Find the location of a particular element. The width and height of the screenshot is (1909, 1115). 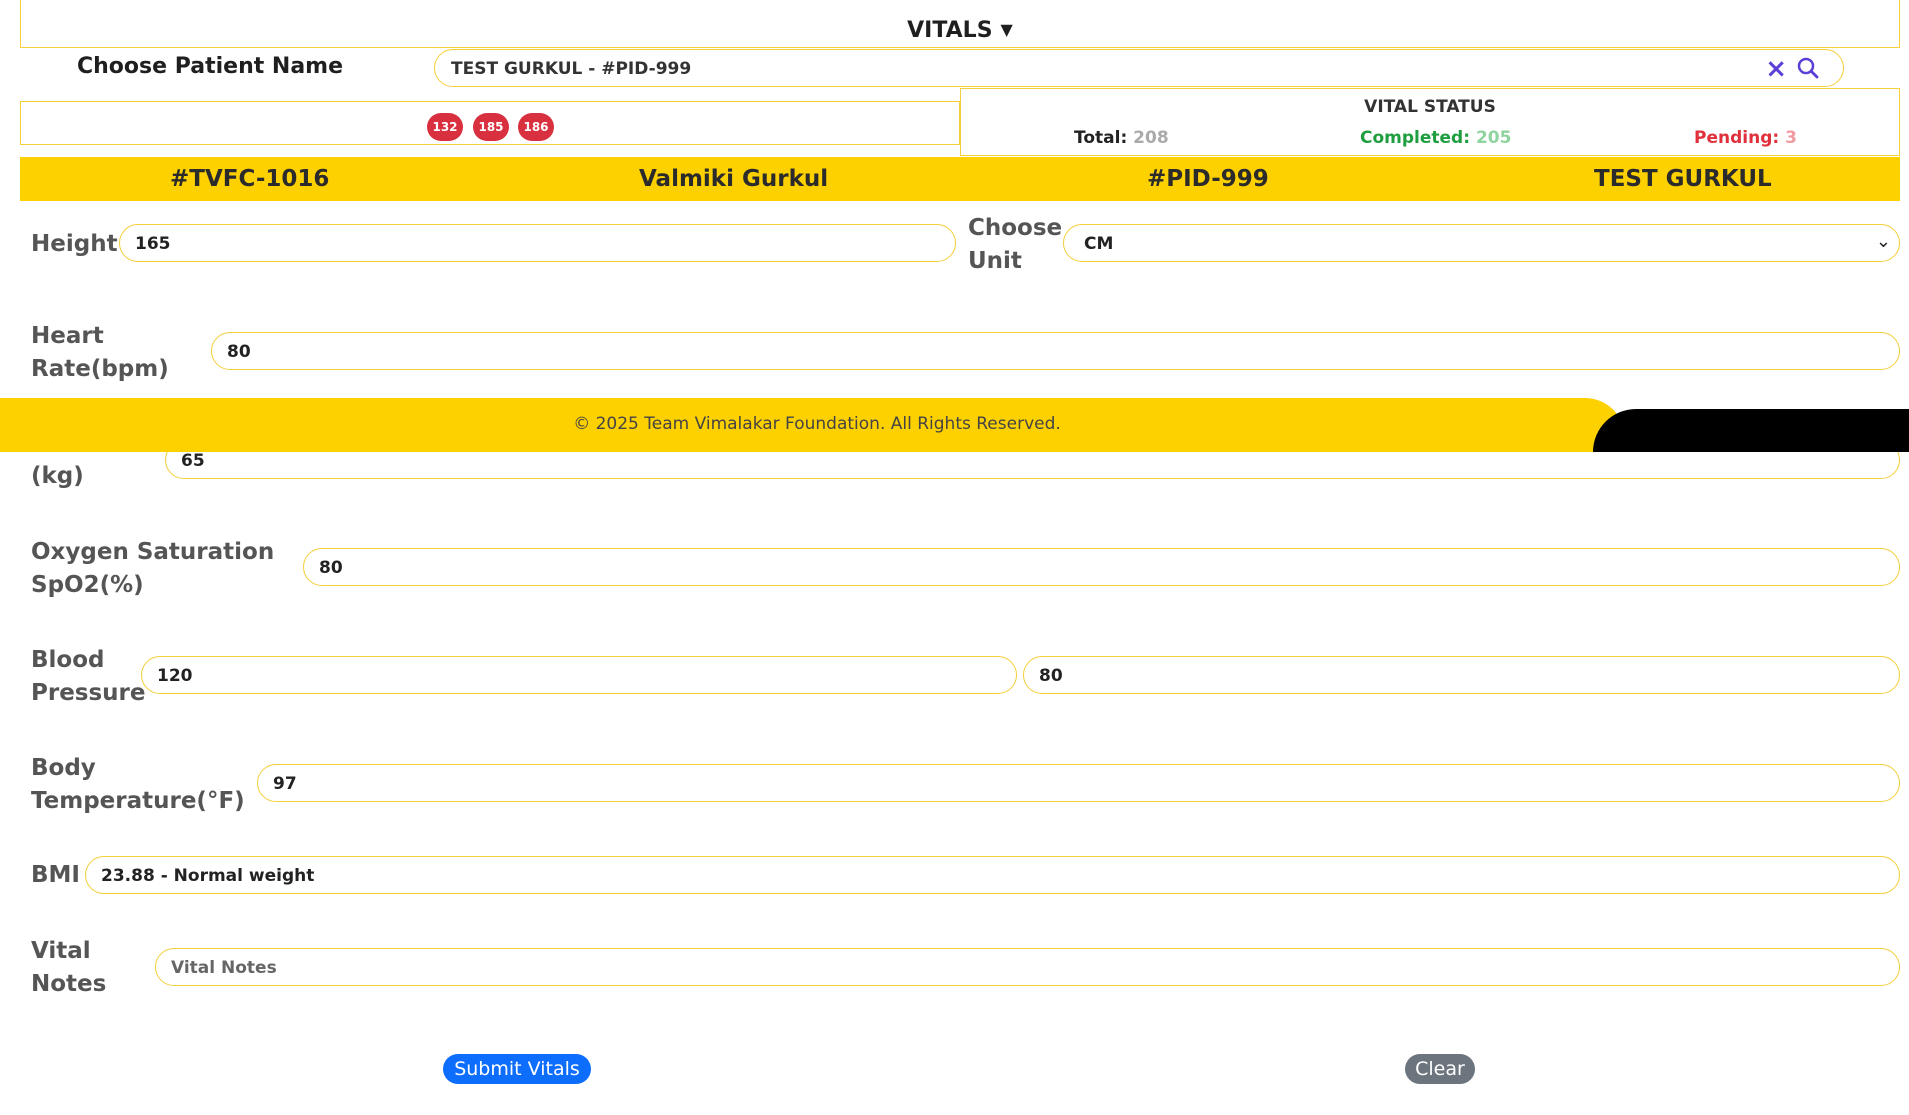

completed-stat: Completed: 205 is located at coordinates (1436, 138).